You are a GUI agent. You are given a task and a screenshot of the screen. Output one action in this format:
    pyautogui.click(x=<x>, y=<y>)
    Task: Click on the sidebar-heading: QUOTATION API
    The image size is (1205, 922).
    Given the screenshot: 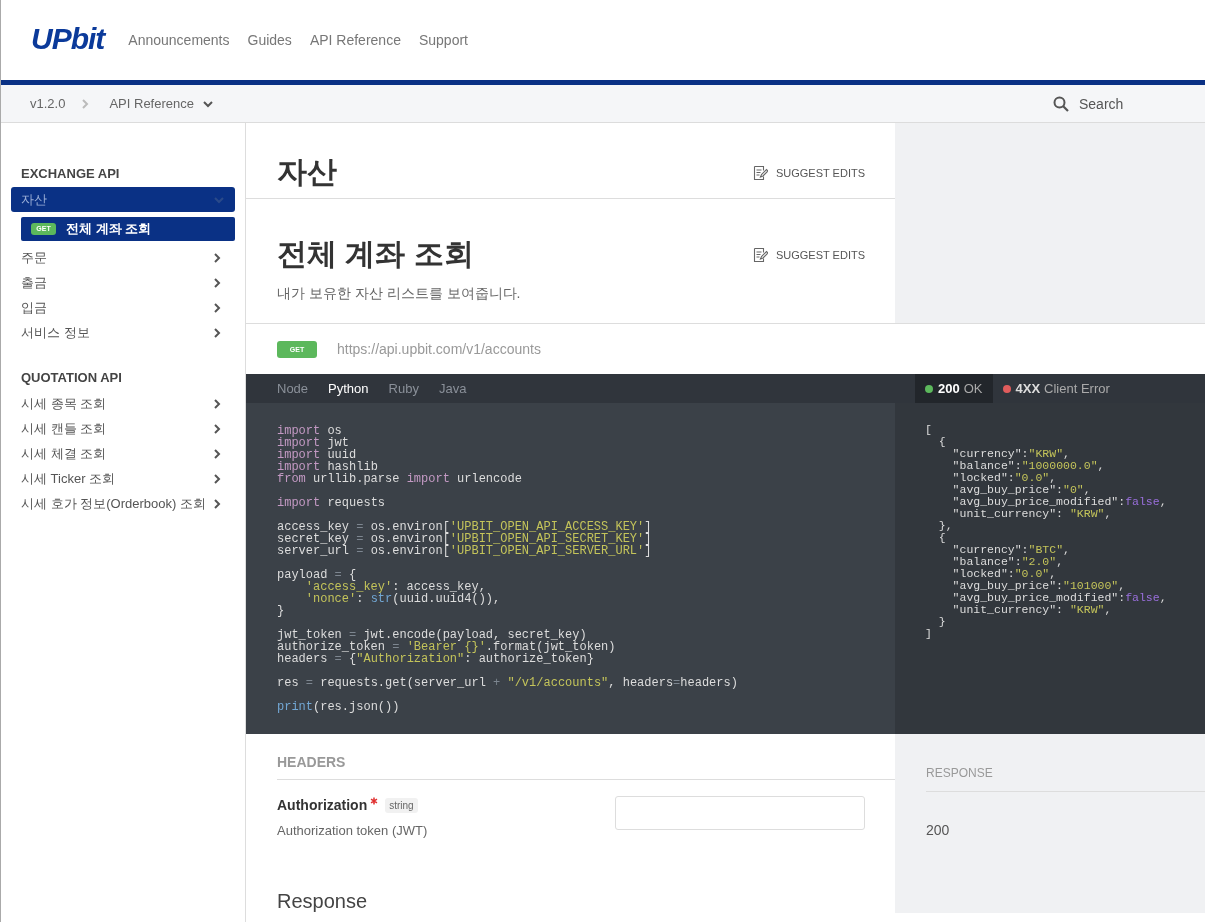 What is the action you would take?
    pyautogui.click(x=71, y=378)
    